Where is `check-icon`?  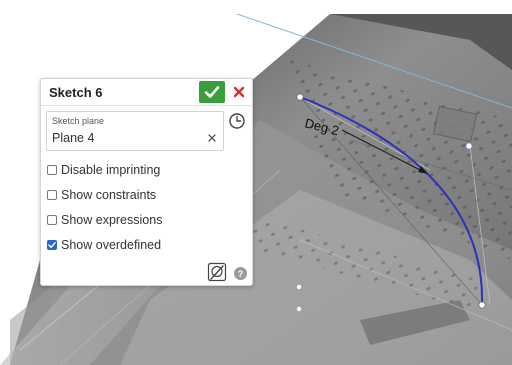 check-icon is located at coordinates (212, 92).